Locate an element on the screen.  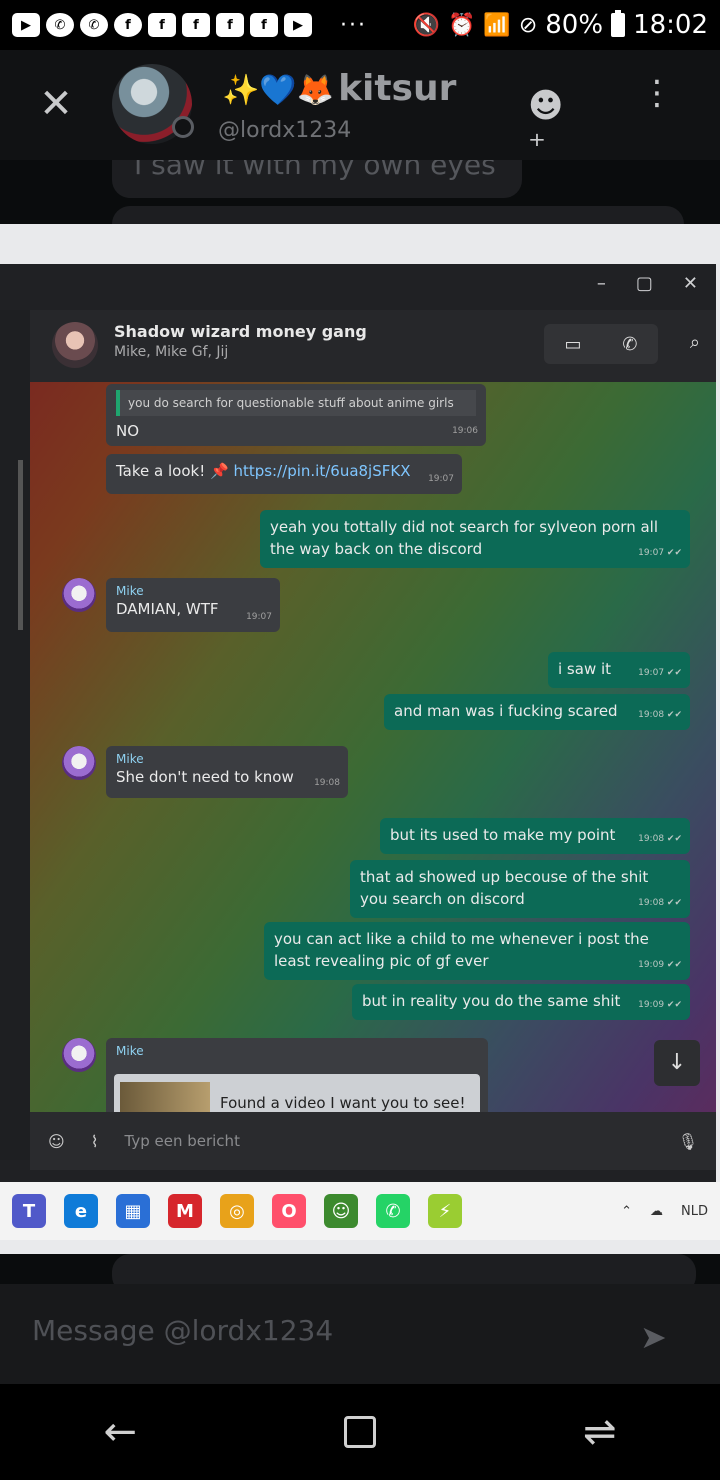
tray-chevron-icon: ⌃ is located at coordinates (627, 1211).